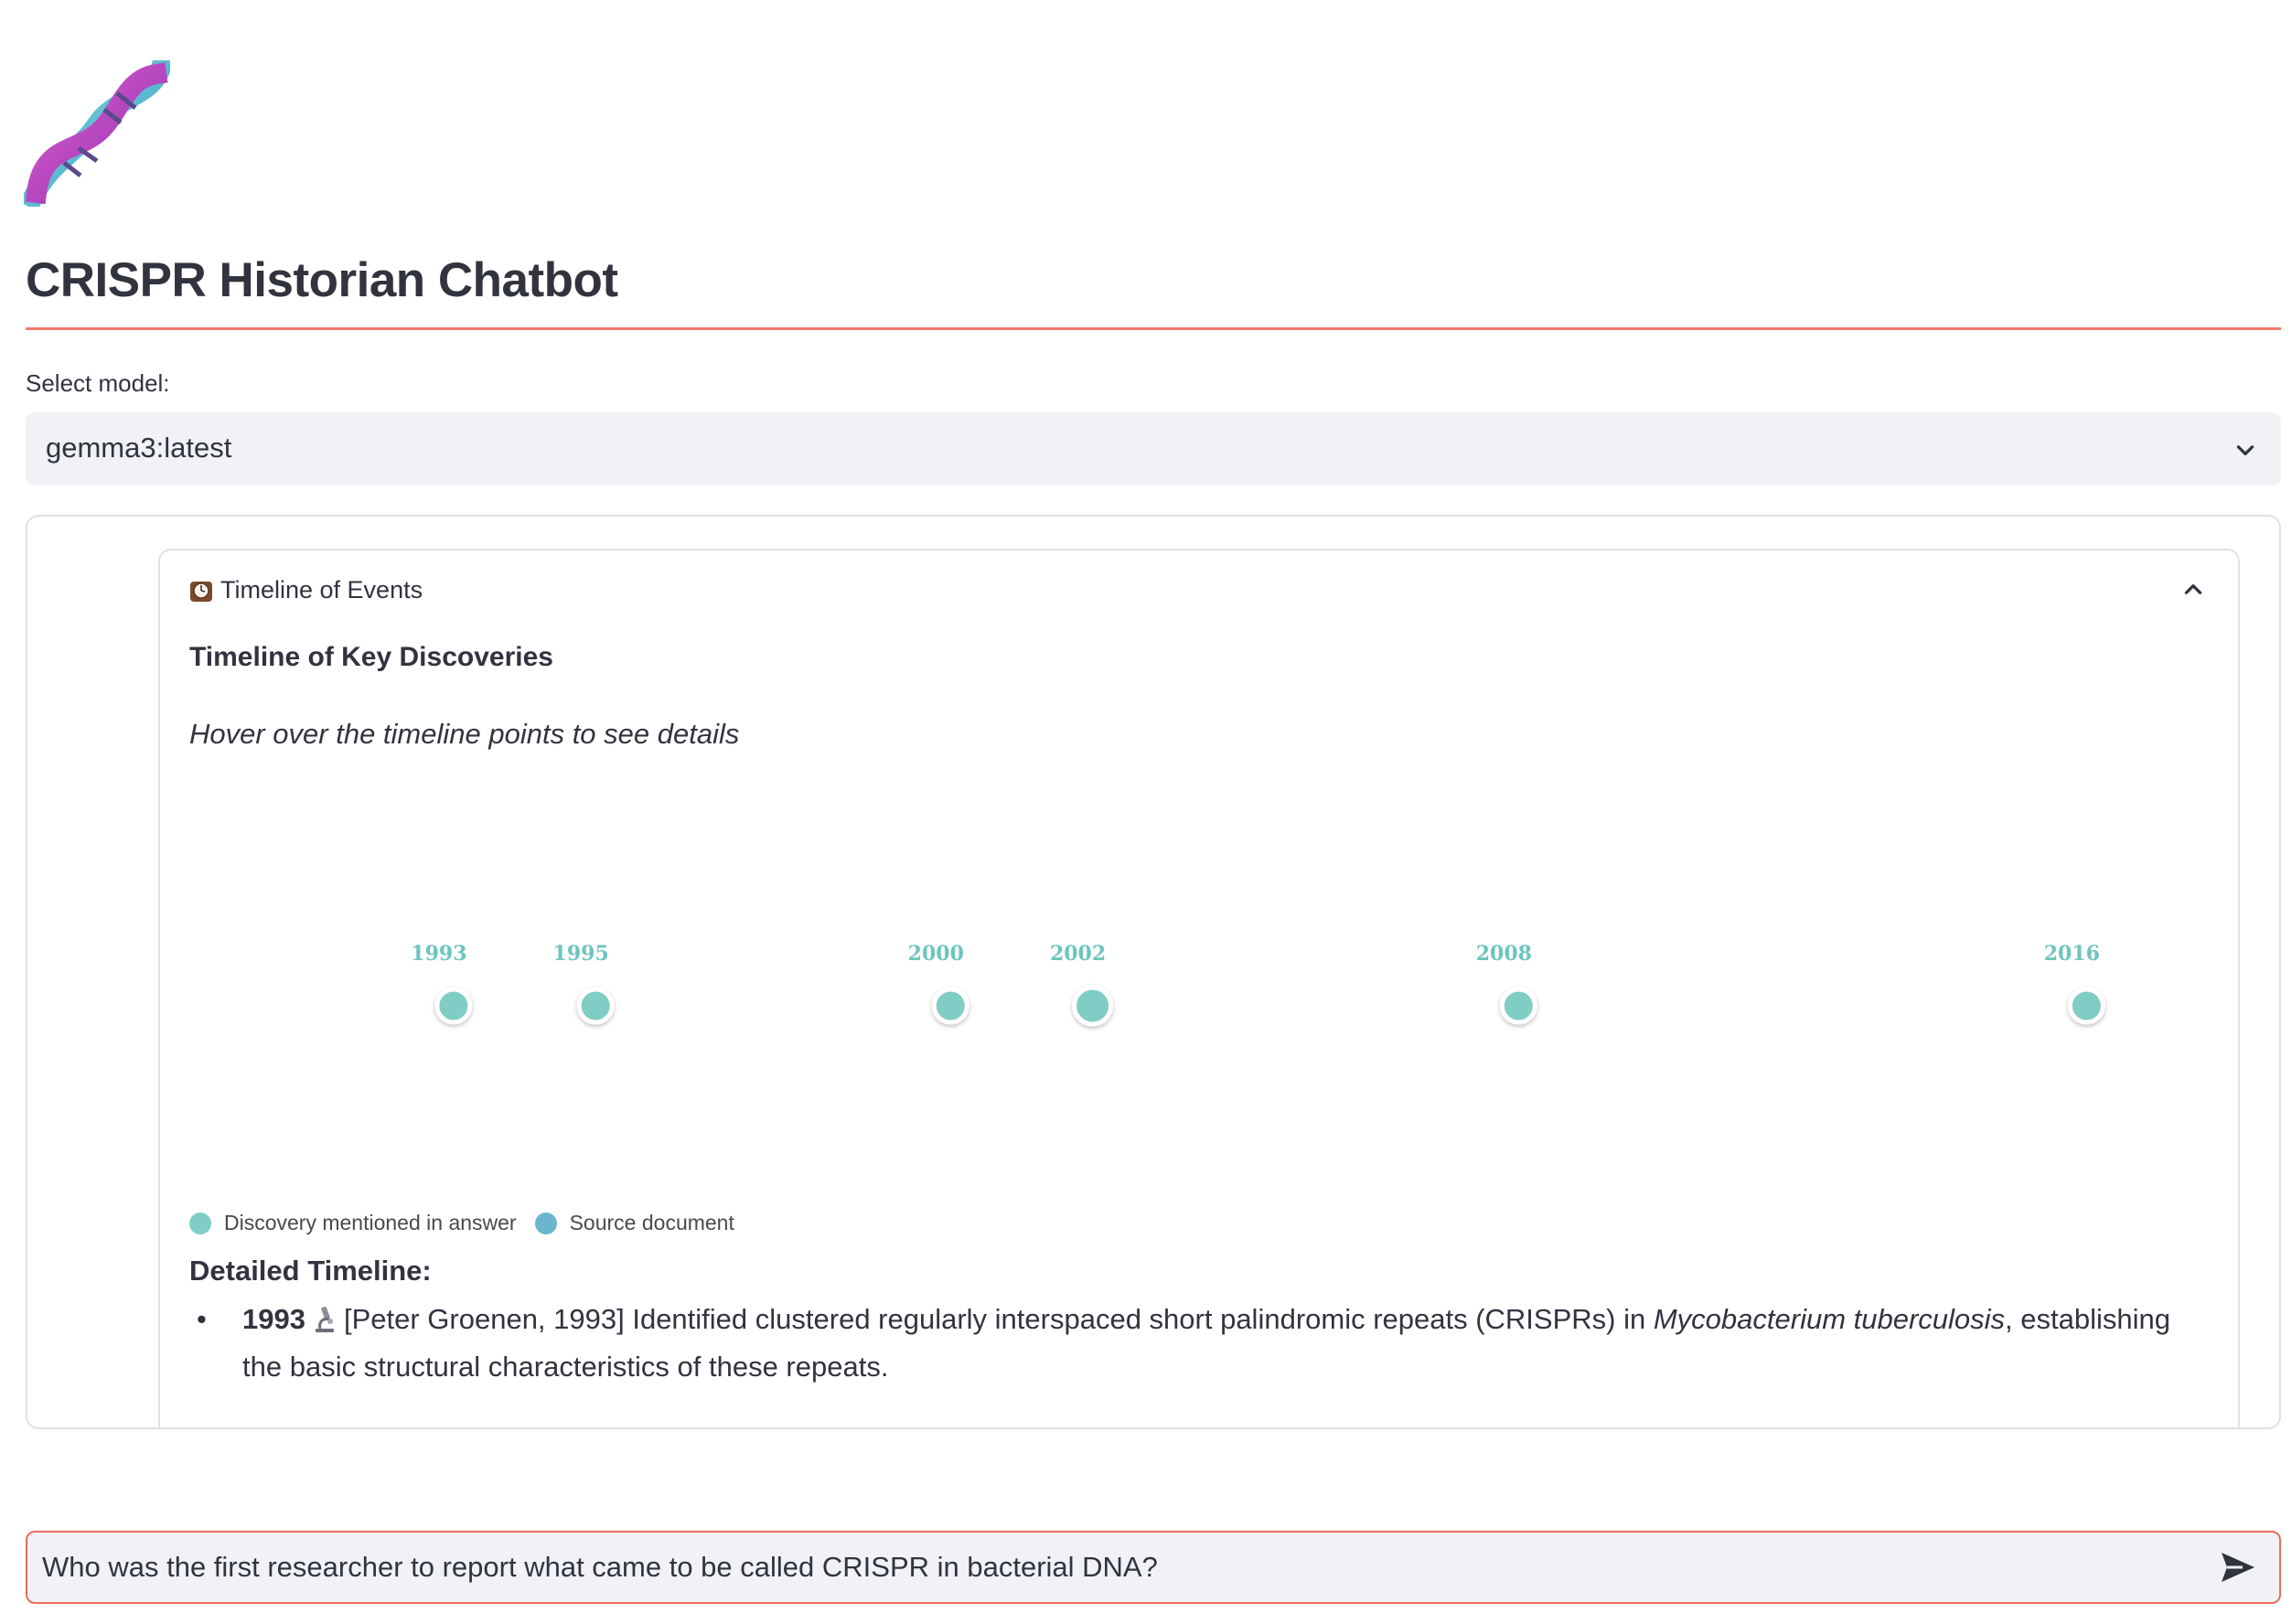 Image resolution: width=2292 pixels, height=1624 pixels. Describe the element at coordinates (371, 657) in the screenshot. I see `timeline-heading: Timeline of Key Discoveries` at that location.